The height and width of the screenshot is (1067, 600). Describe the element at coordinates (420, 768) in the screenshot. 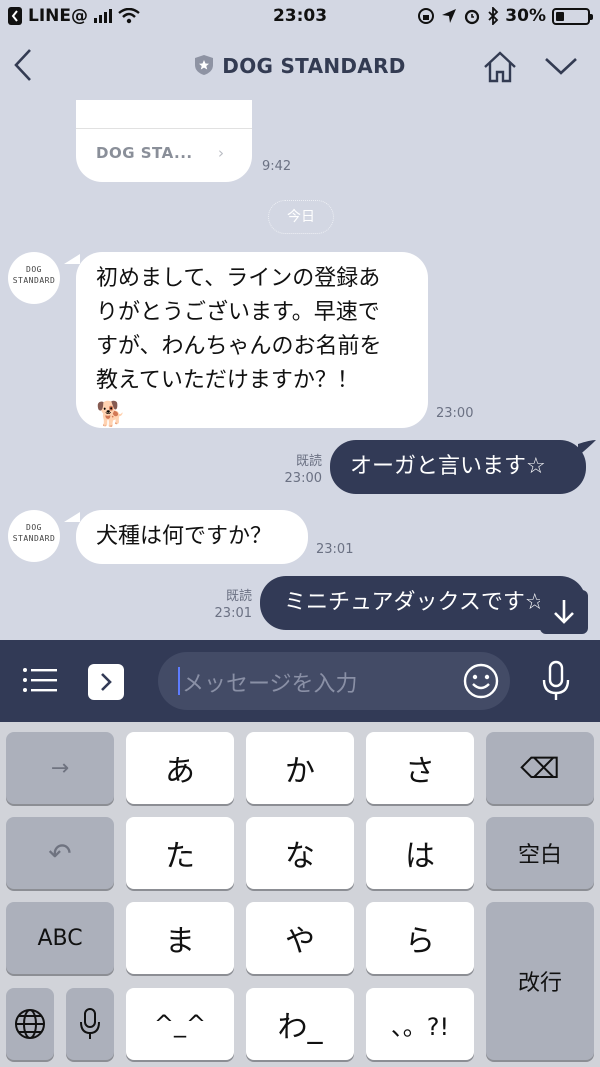

I see `key-sa: さ` at that location.